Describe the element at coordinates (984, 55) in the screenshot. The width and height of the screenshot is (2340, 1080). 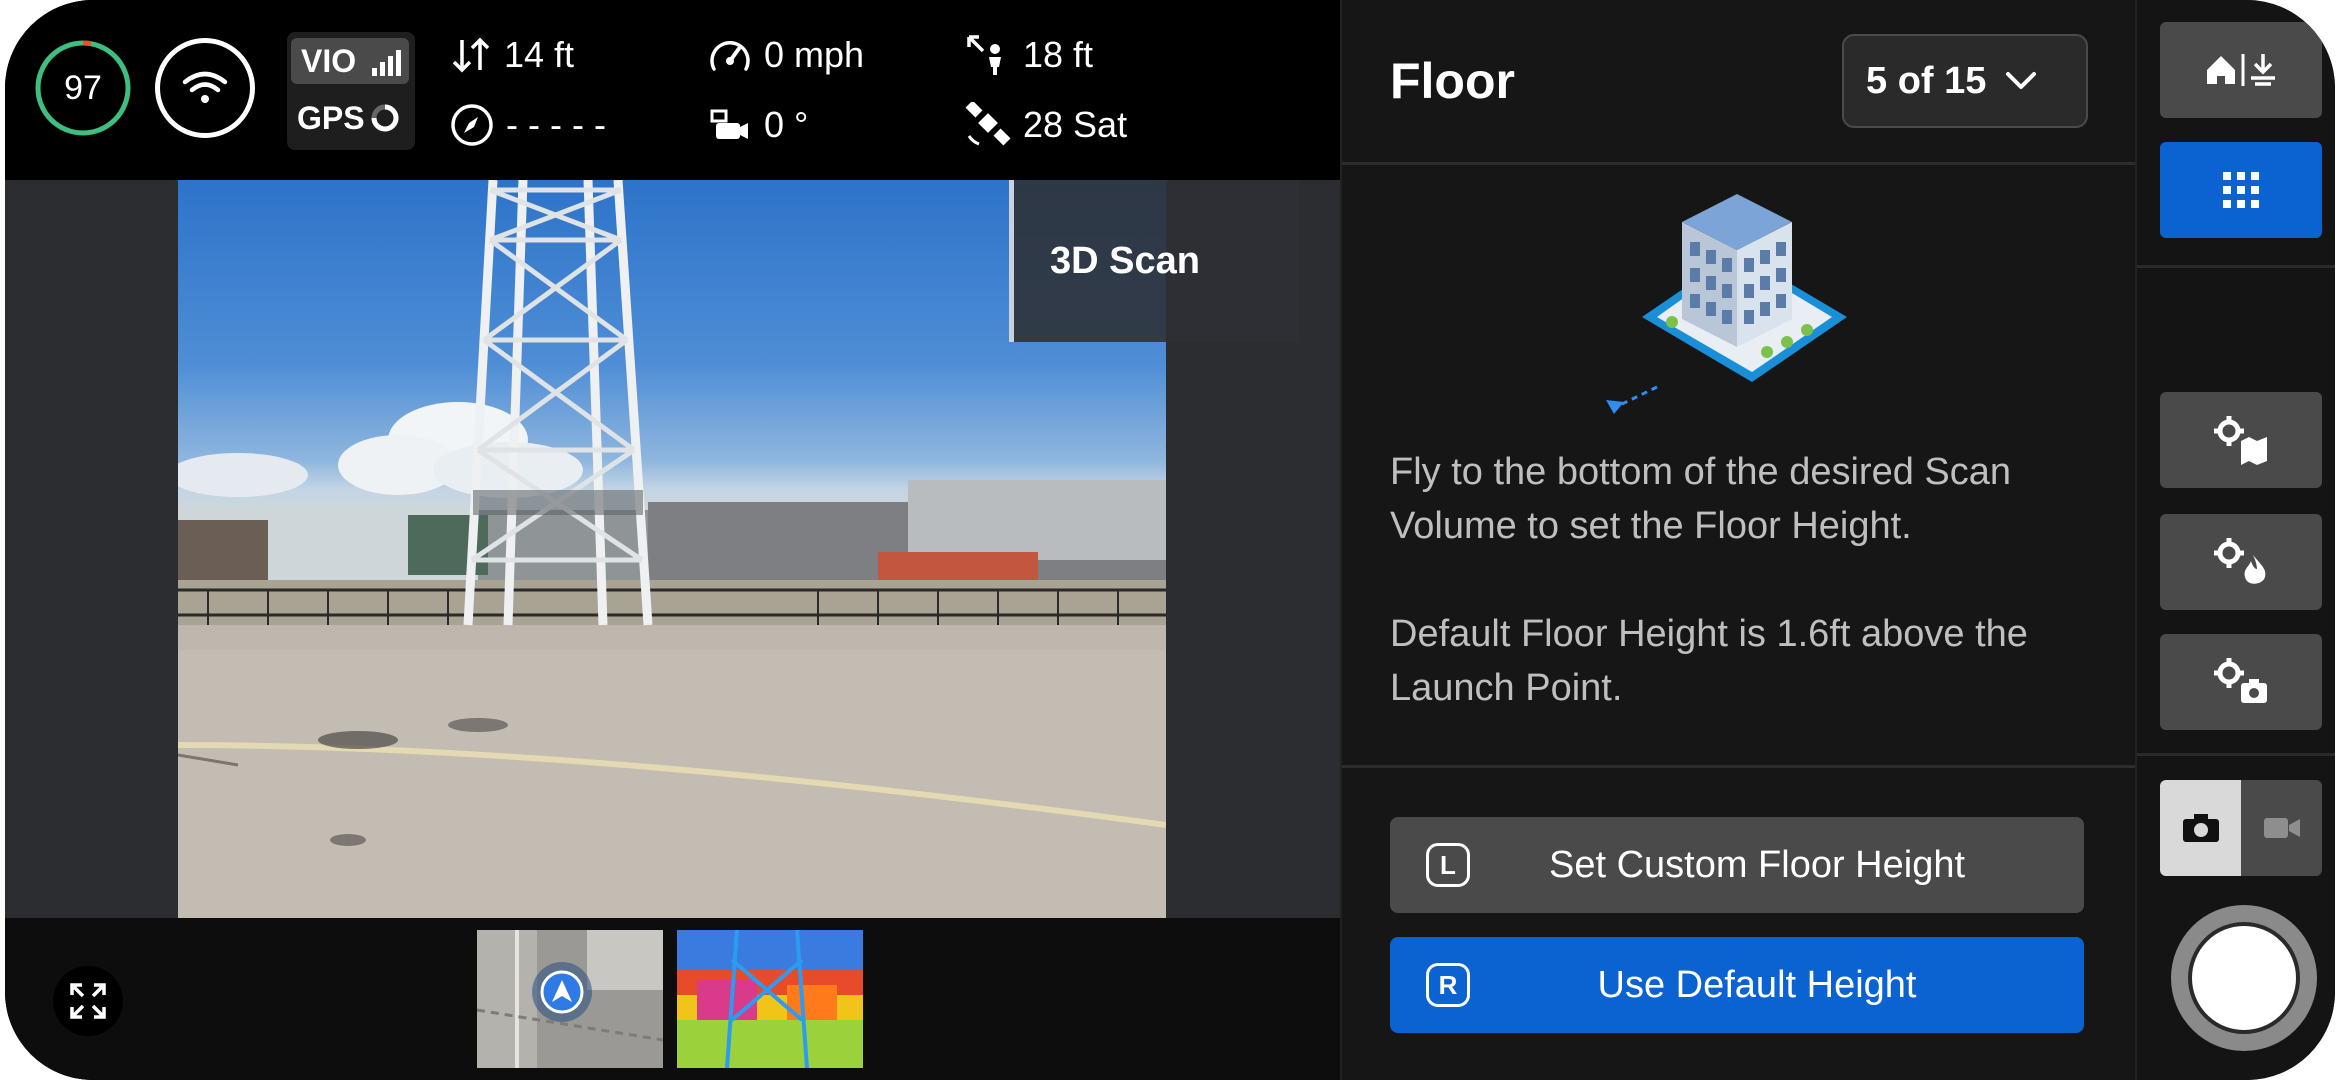
I see `home-distance-icon` at that location.